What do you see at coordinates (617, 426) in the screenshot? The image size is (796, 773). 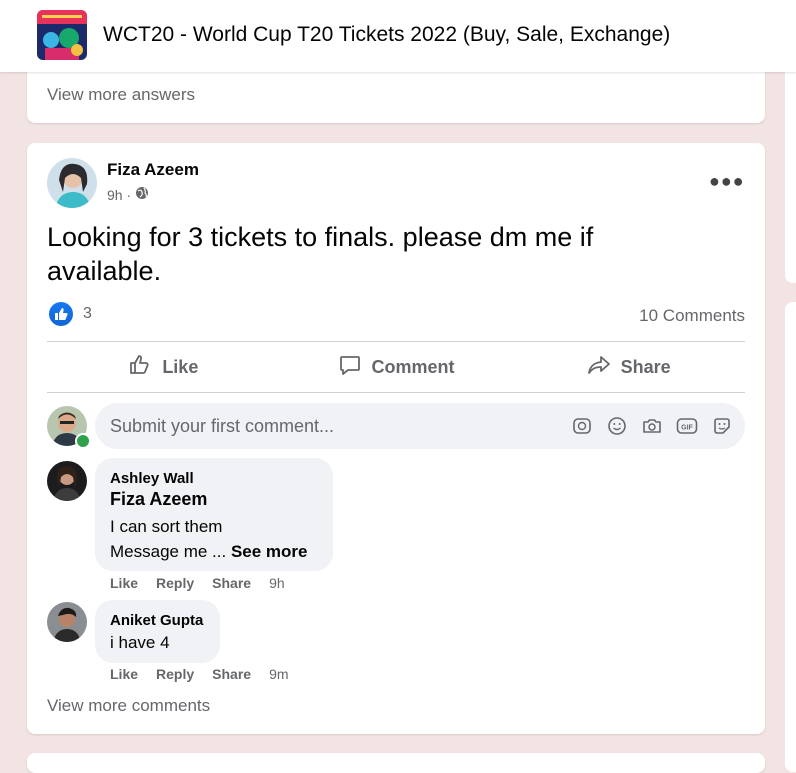 I see `emoji-icon` at bounding box center [617, 426].